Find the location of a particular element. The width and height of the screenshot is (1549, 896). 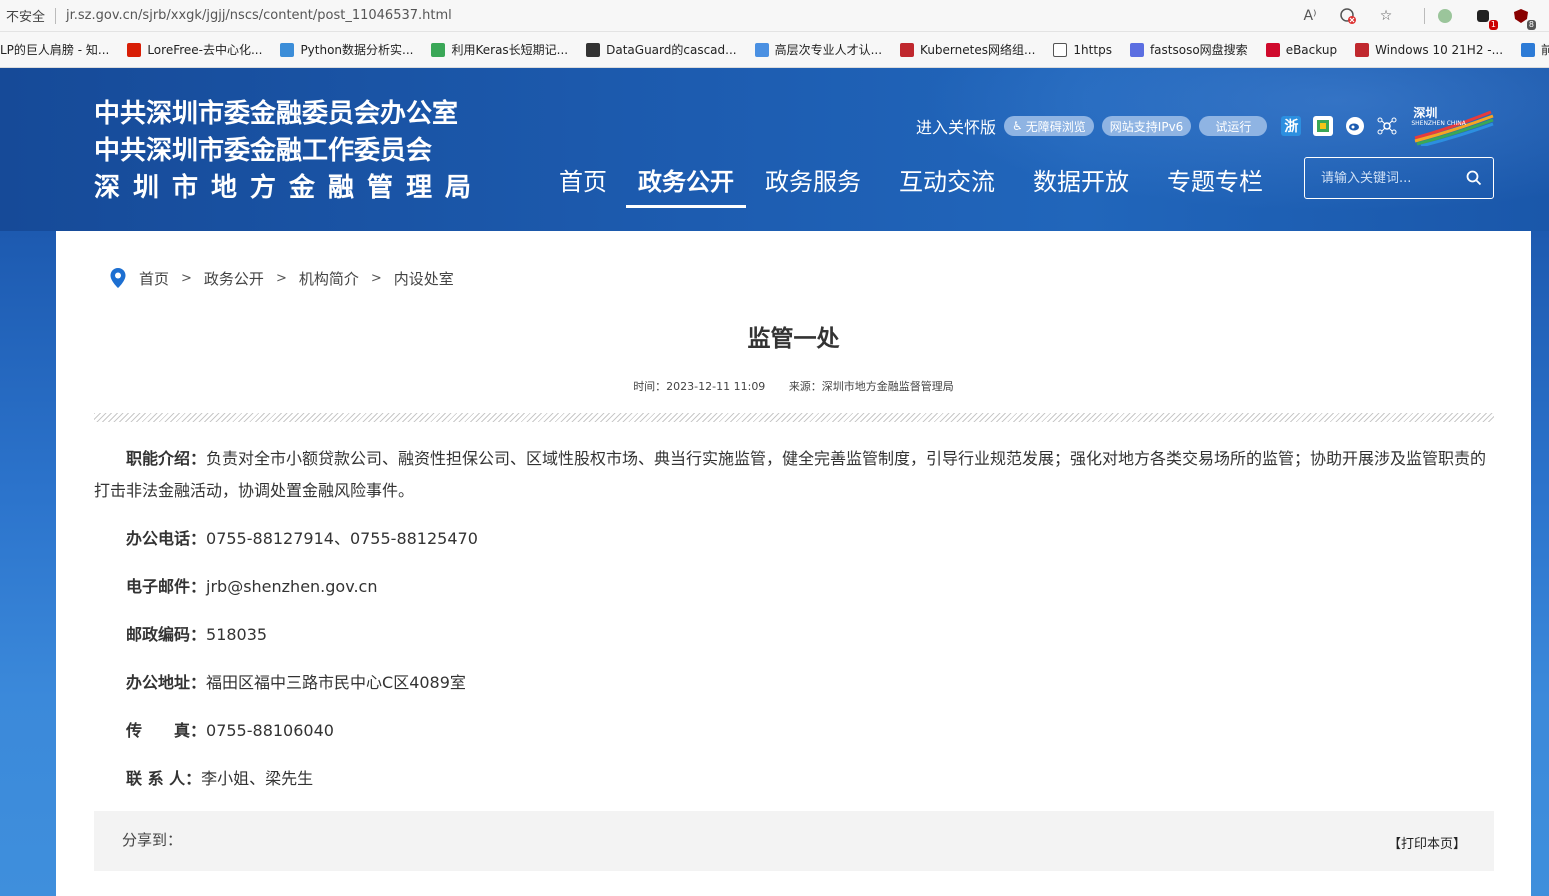

nav-open-data: 数据开放 is located at coordinates (1081, 180).